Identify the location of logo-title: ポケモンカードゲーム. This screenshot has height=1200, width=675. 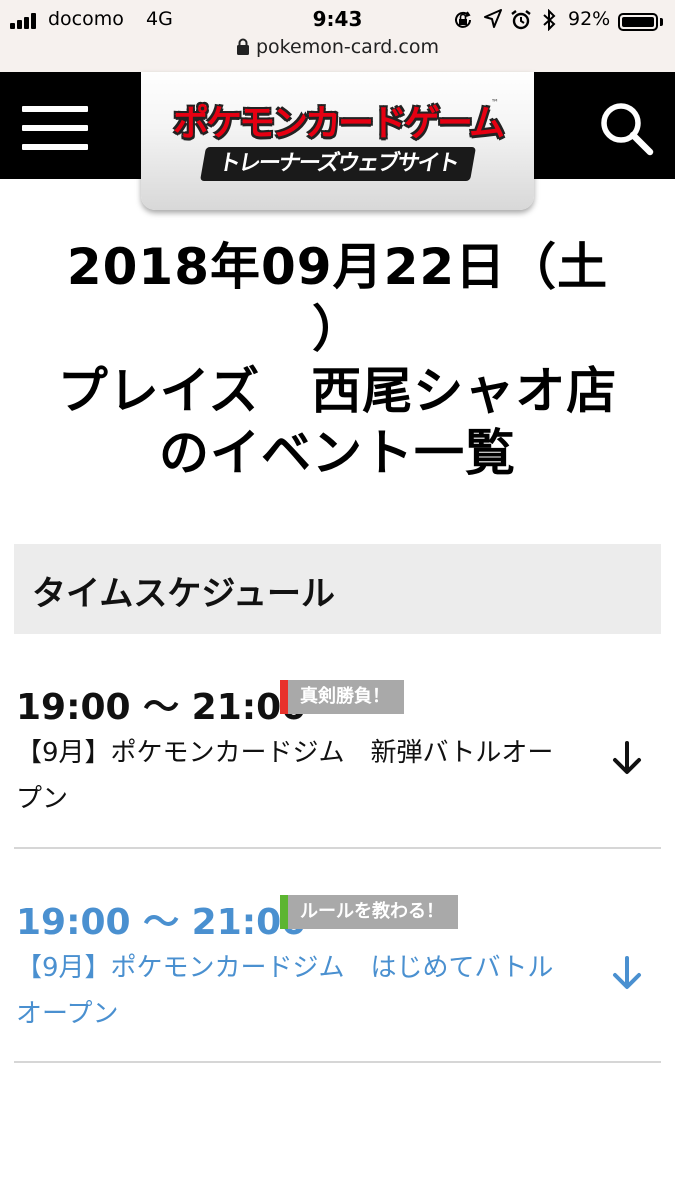
(339, 123).